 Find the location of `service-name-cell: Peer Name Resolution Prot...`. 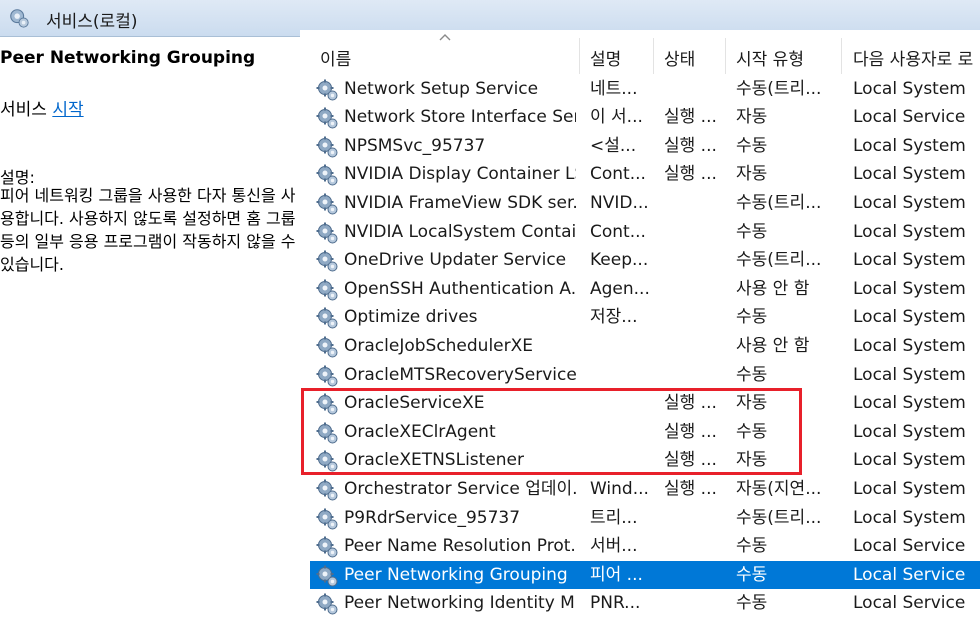

service-name-cell: Peer Name Resolution Prot... is located at coordinates (460, 546).